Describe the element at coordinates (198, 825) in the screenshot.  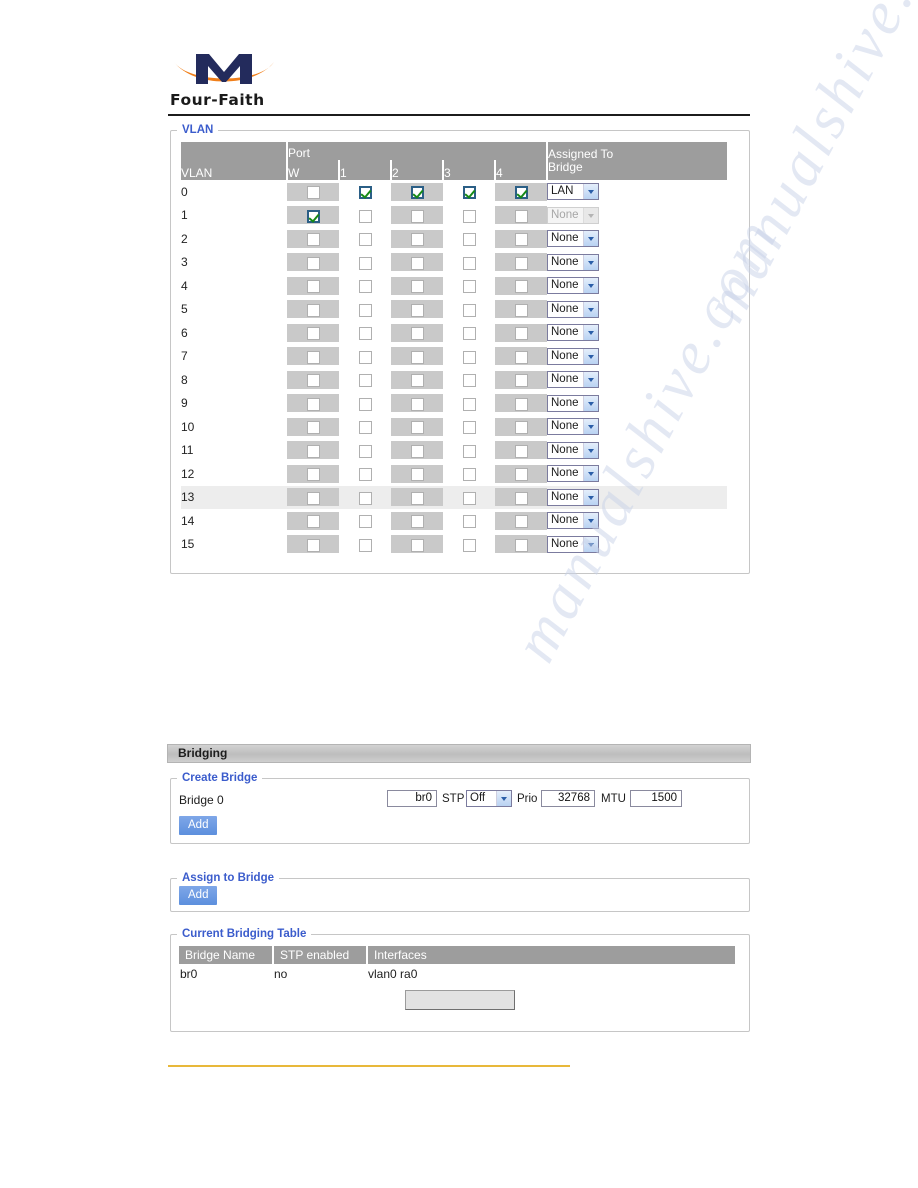
I see `create-bridge-add-button: Add` at that location.